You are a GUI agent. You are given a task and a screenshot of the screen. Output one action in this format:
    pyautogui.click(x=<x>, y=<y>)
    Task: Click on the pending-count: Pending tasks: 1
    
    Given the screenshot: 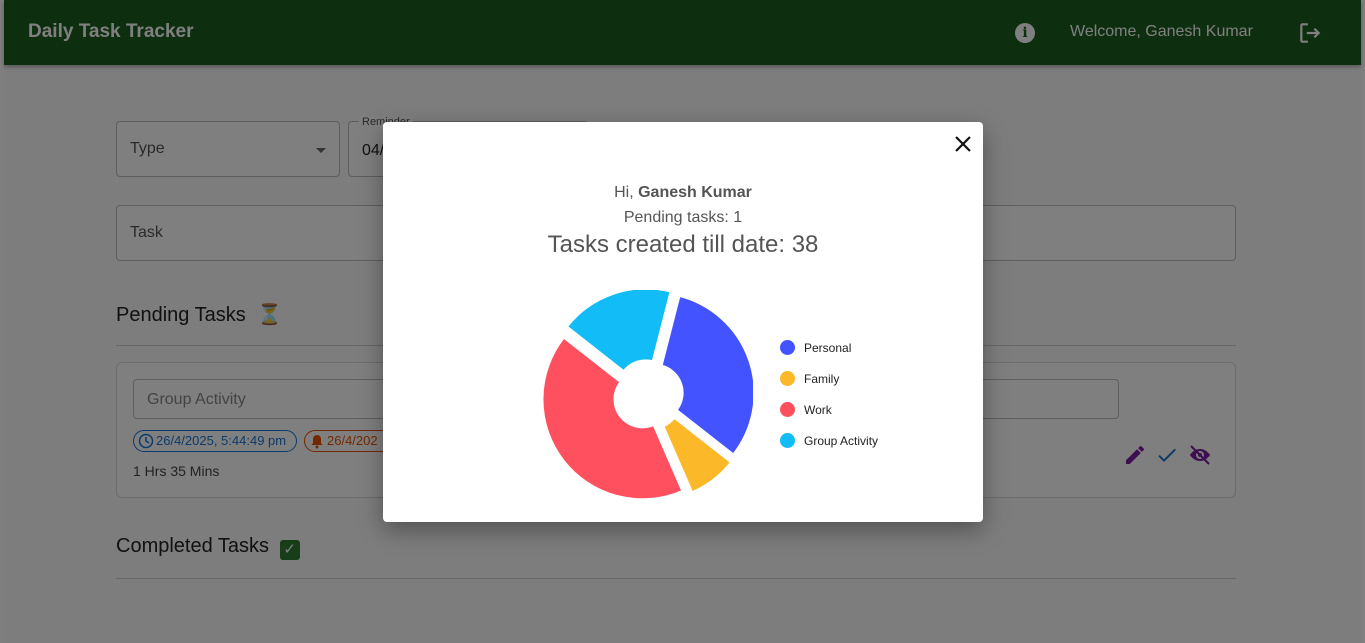 What is the action you would take?
    pyautogui.click(x=683, y=217)
    